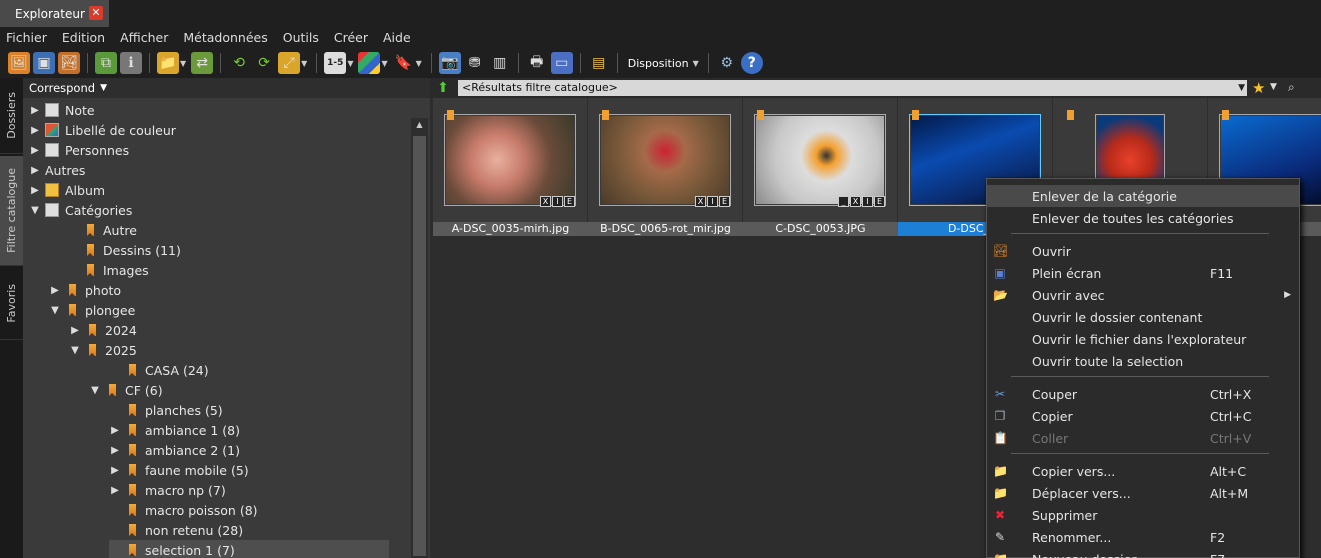 This screenshot has width=1321, height=558. Describe the element at coordinates (179, 470) in the screenshot. I see `tree-item: ▶ faune mobile (5)` at that location.